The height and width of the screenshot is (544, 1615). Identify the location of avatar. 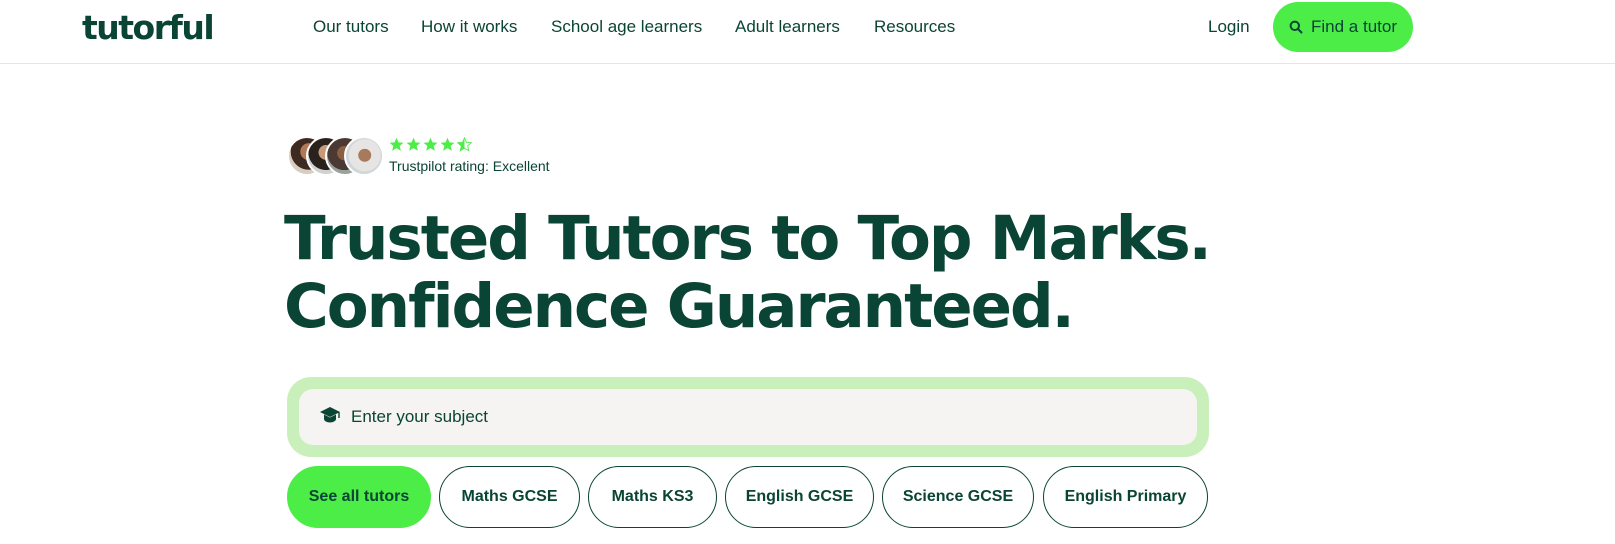
(364, 156).